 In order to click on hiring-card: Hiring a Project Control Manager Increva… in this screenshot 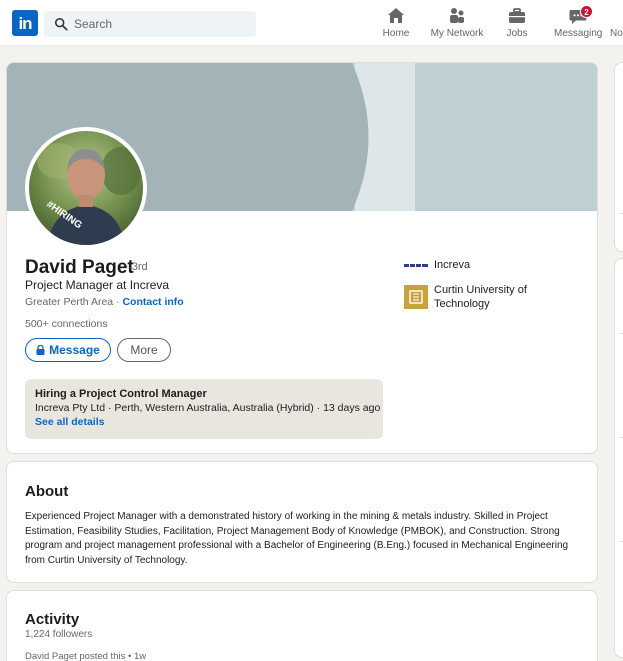, I will do `click(204, 409)`.